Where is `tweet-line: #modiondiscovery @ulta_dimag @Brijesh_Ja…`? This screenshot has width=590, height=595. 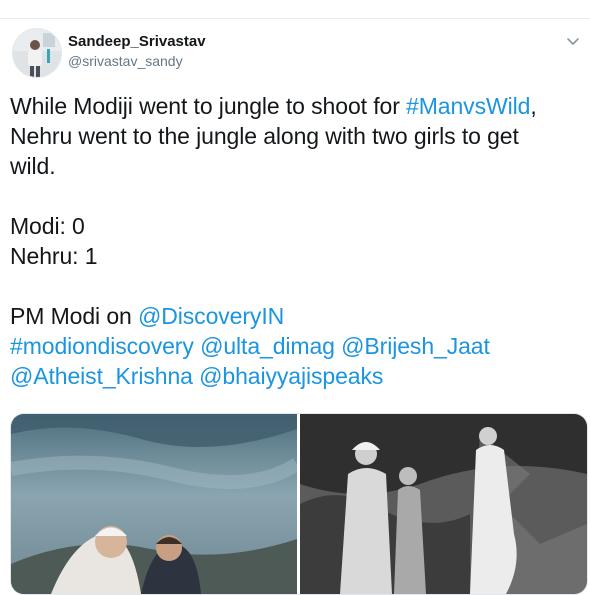 tweet-line: #modiondiscovery @ulta_dimag @Brijesh_Ja… is located at coordinates (295, 346).